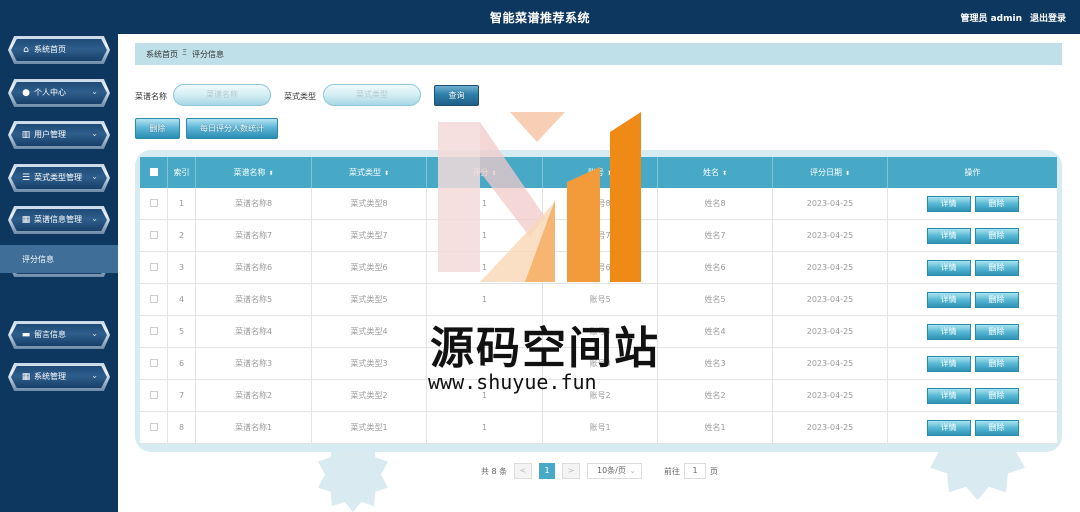 This screenshot has width=1080, height=512. I want to click on page-size-value: 10条/页, so click(611, 470).